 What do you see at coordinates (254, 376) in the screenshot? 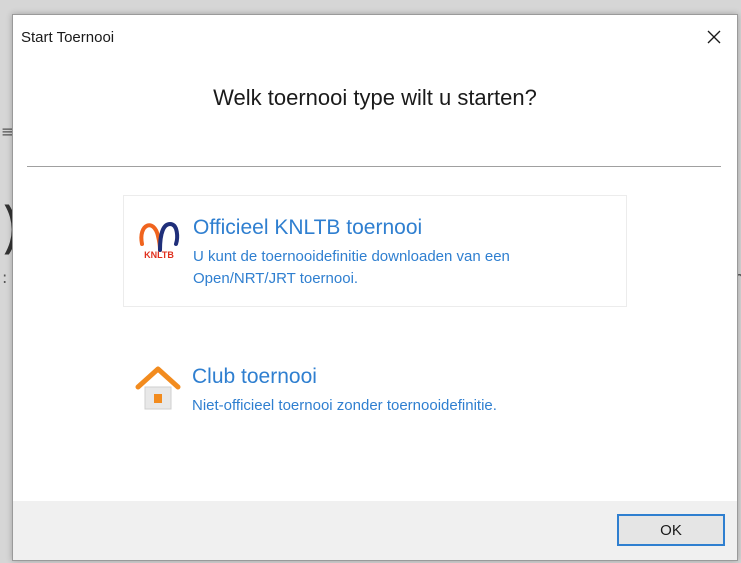
I see `option-title: Club toernooi` at bounding box center [254, 376].